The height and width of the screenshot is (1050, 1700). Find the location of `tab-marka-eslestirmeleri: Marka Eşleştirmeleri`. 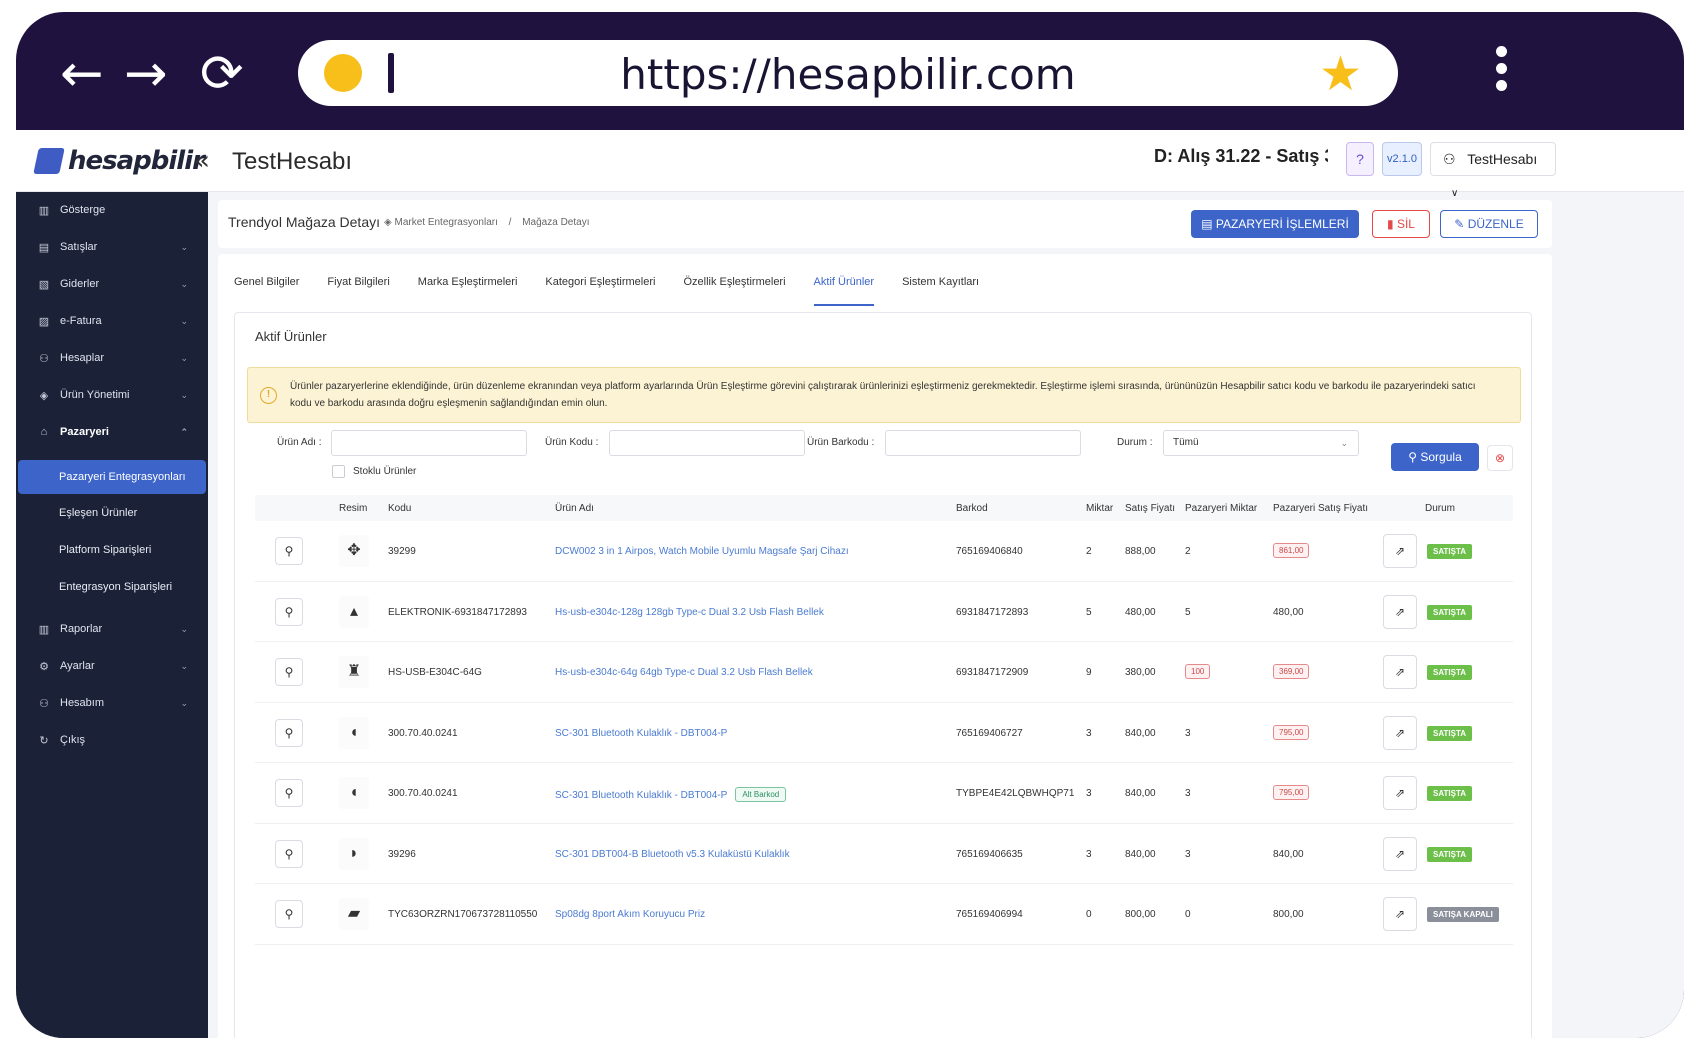

tab-marka-eslestirmeleri: Marka Eşleştirmeleri is located at coordinates (468, 291).